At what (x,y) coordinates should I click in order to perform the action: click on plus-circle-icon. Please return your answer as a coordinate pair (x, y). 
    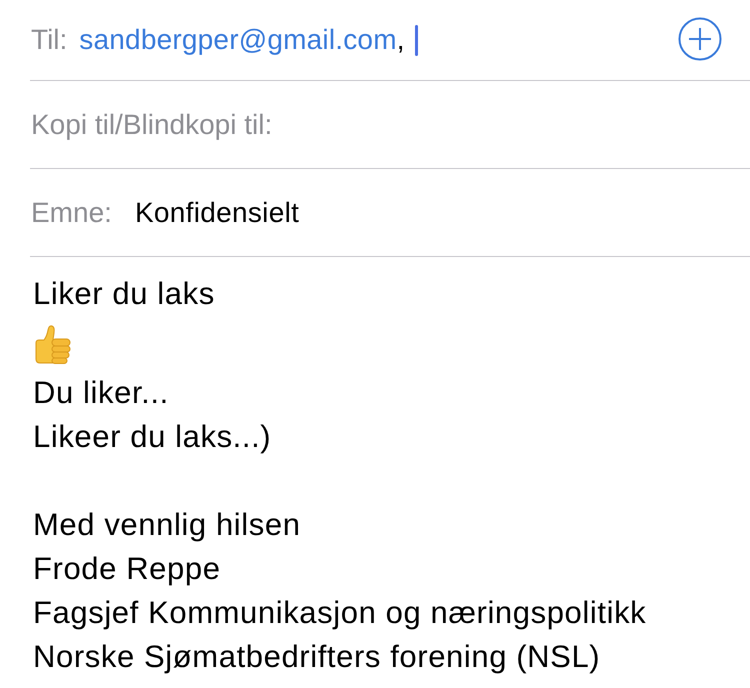
    Looking at the image, I should click on (700, 39).